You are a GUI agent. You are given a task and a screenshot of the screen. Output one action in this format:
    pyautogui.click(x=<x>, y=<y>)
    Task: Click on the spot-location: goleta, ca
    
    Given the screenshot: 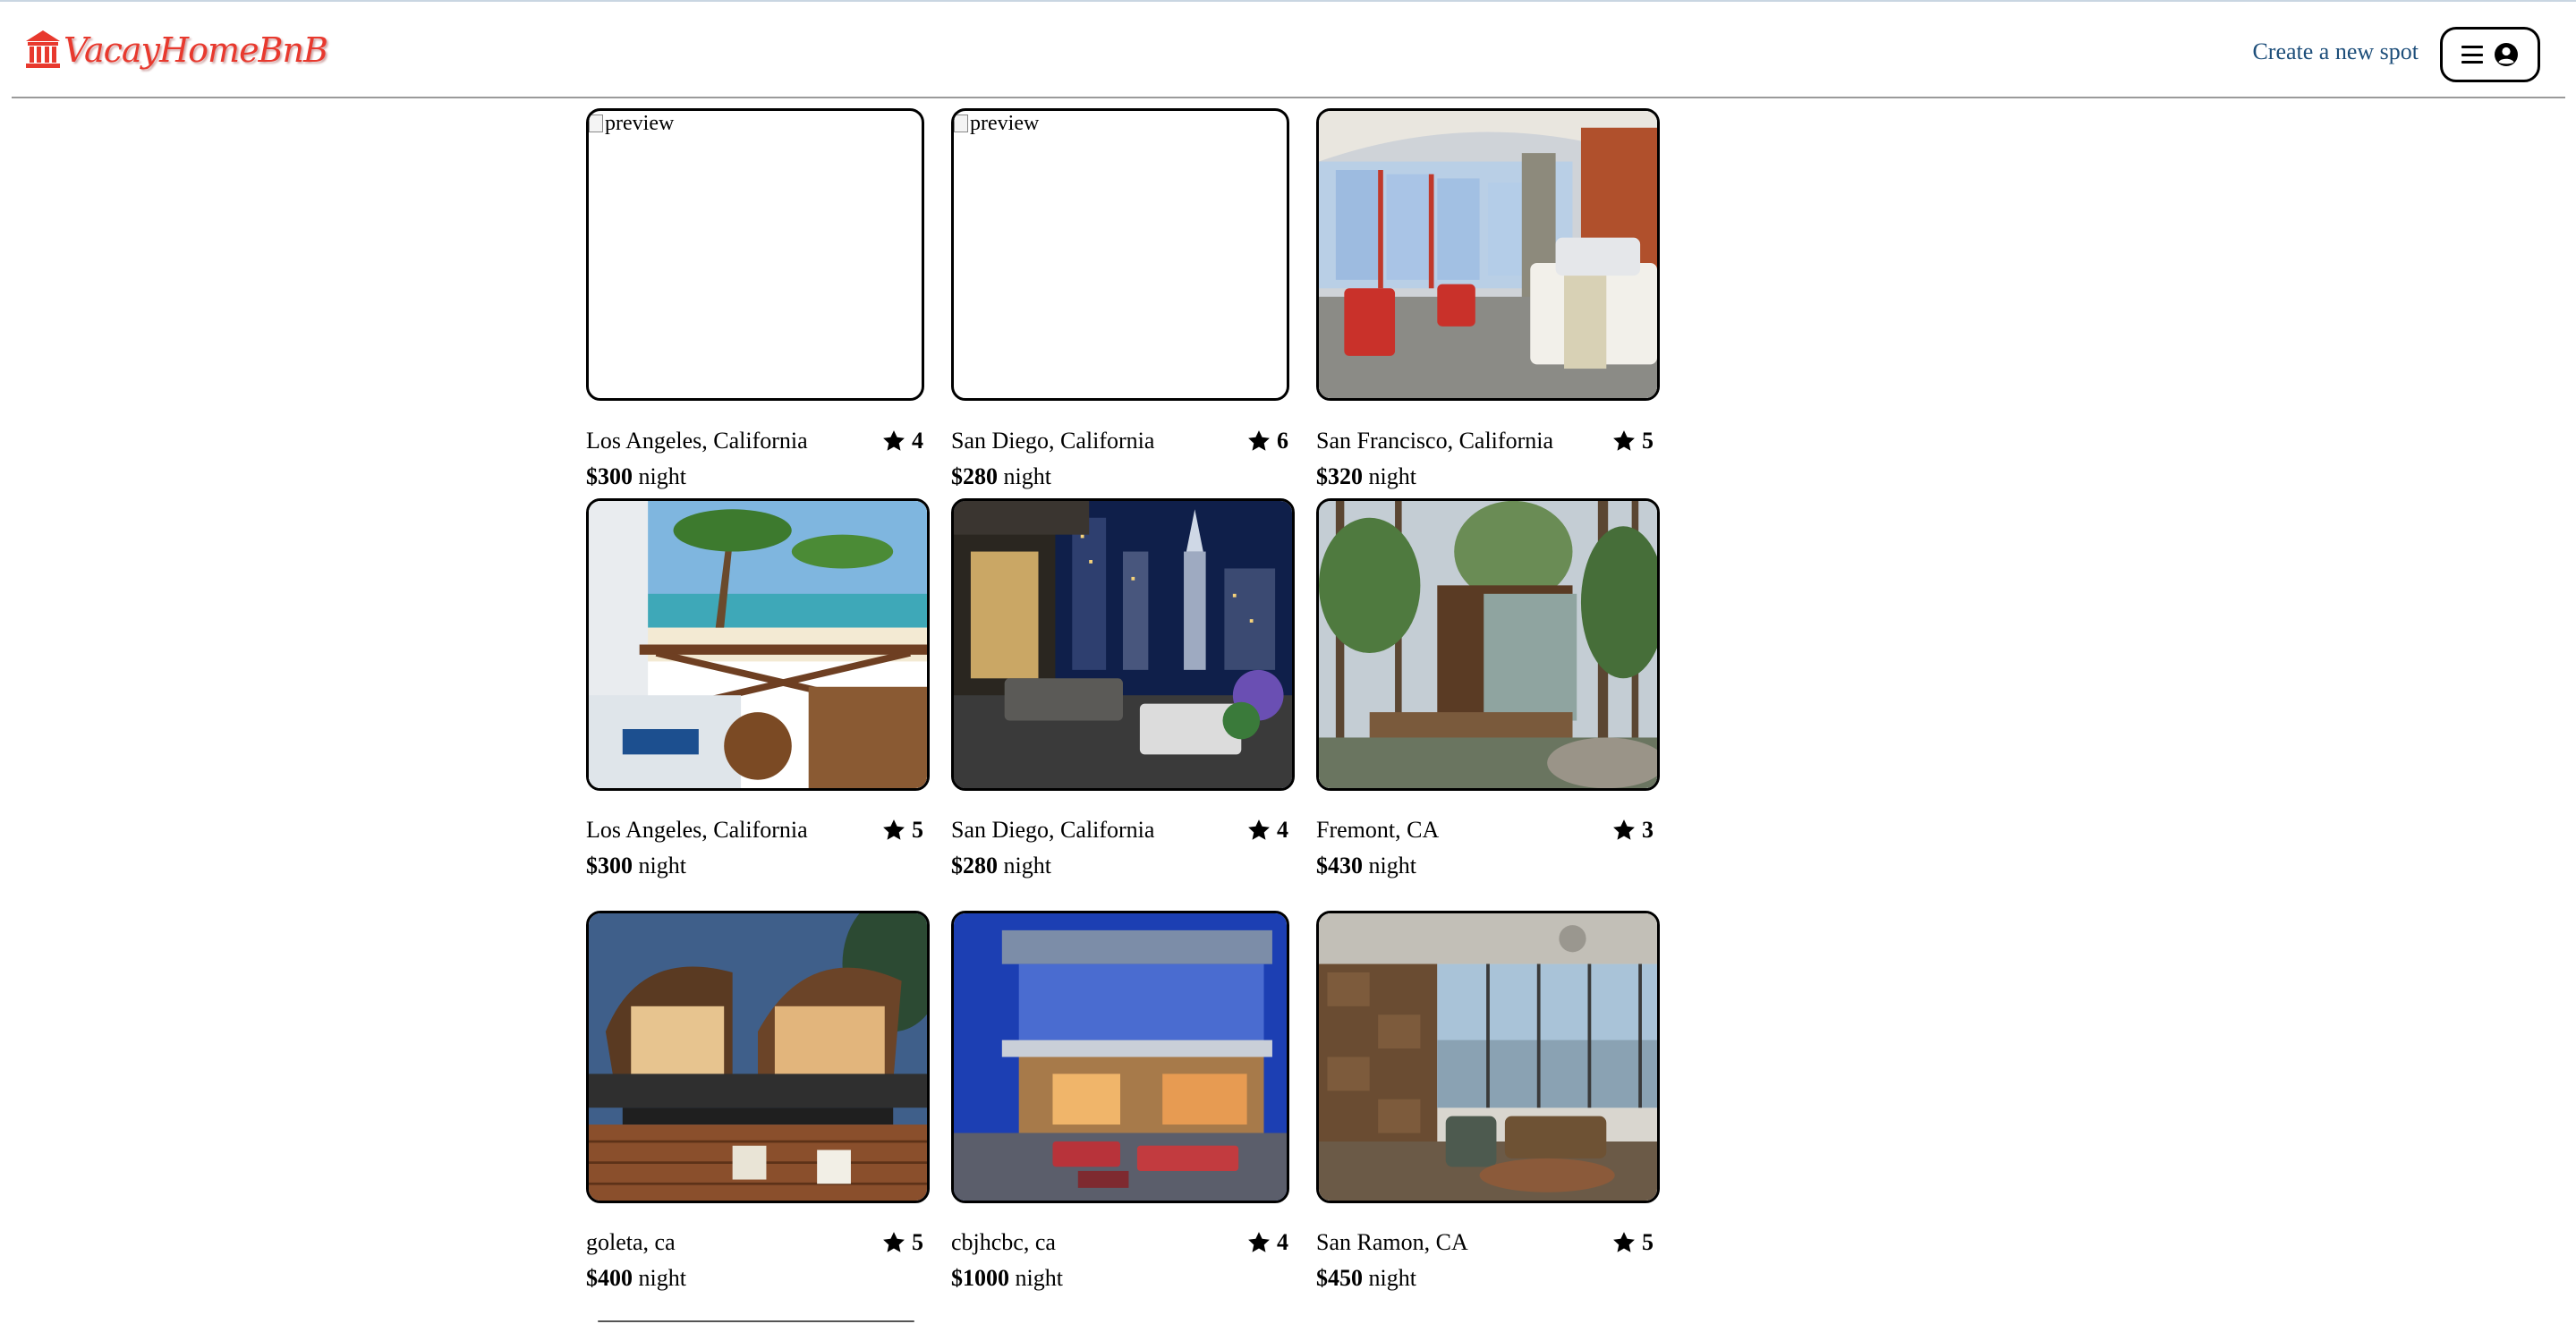 What is the action you would take?
    pyautogui.click(x=631, y=1242)
    